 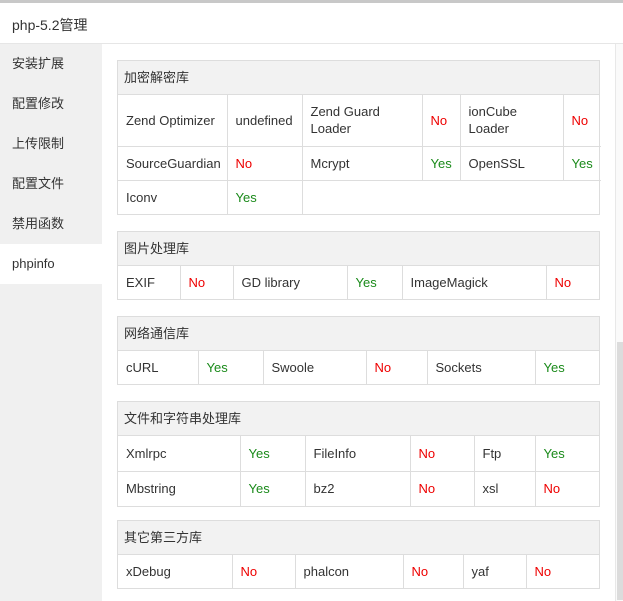 I want to click on section-title: 加密解密库, so click(x=358, y=78).